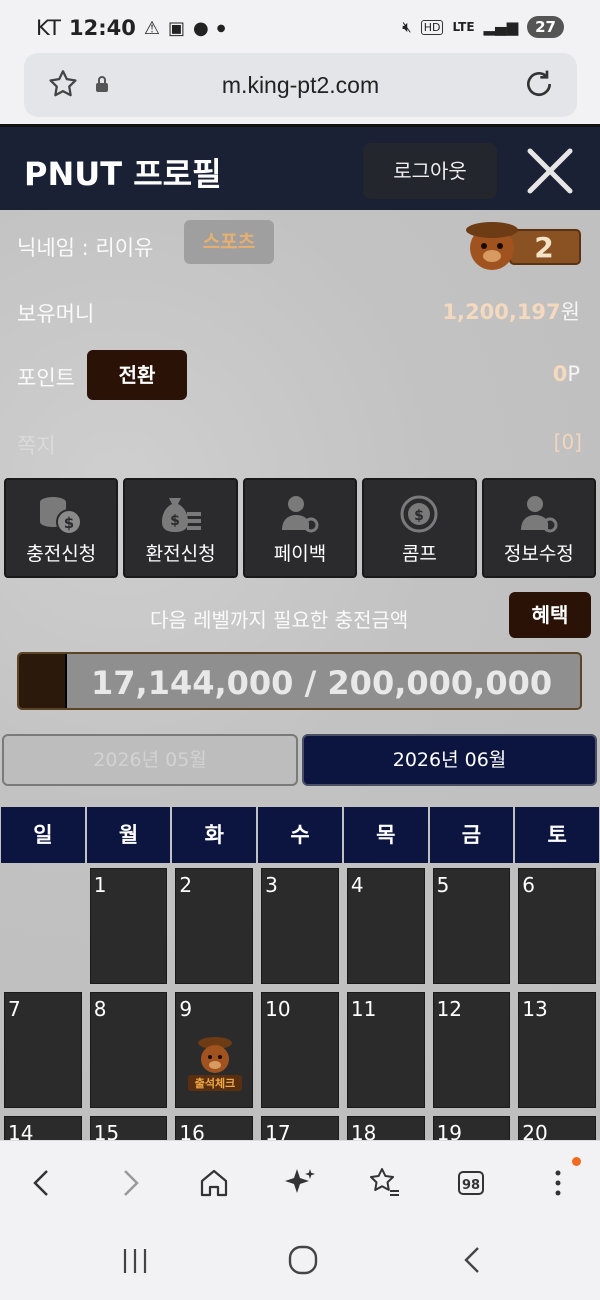 The height and width of the screenshot is (1300, 600). I want to click on calendar-day-cell: 16, so click(214, 1128).